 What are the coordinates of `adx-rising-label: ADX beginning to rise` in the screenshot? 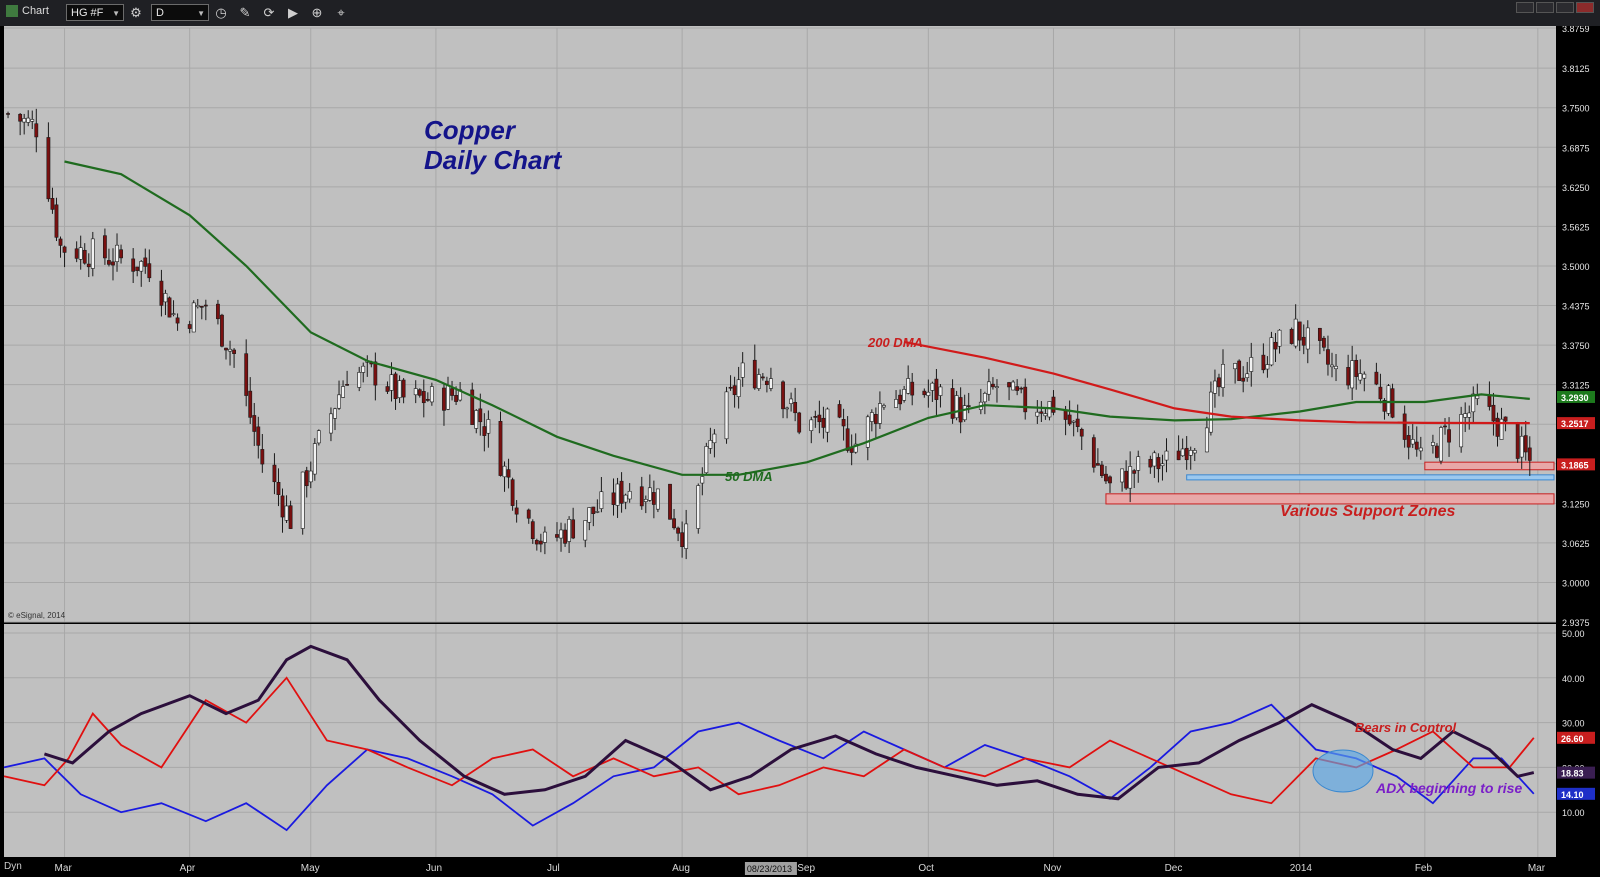 It's located at (1448, 788).